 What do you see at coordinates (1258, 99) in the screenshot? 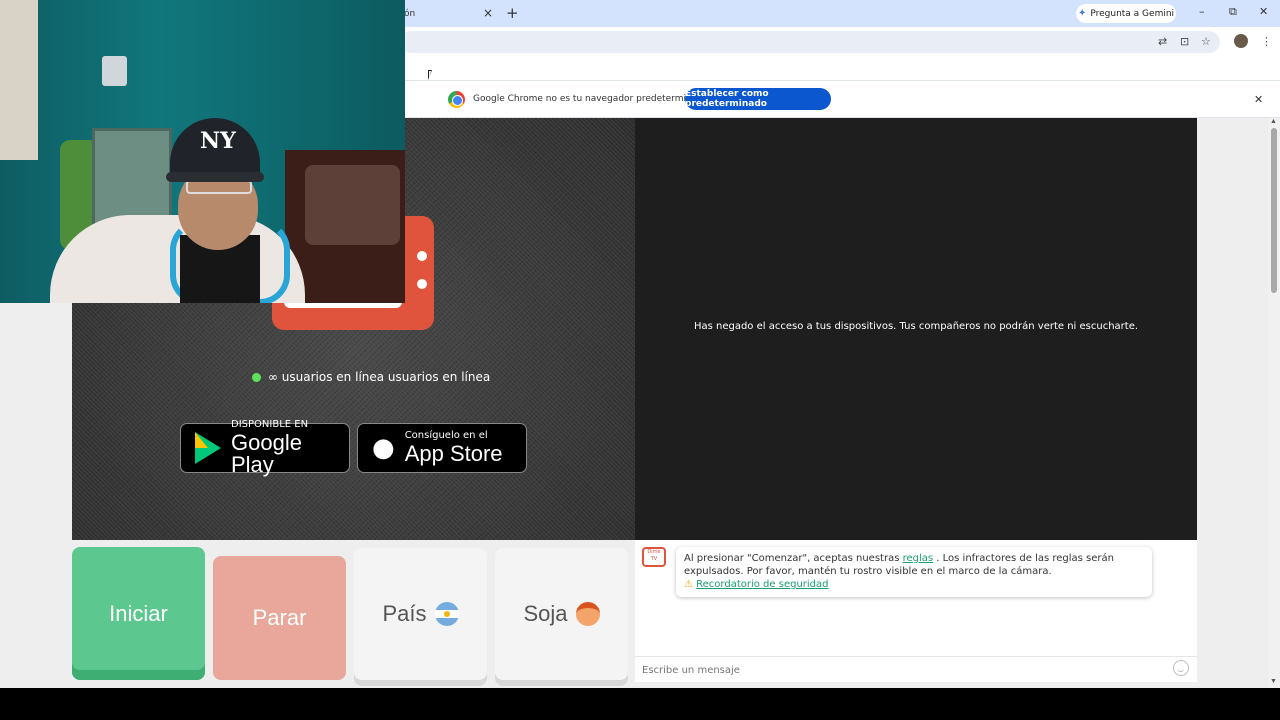
I see `infobar-close-icon: ✕` at bounding box center [1258, 99].